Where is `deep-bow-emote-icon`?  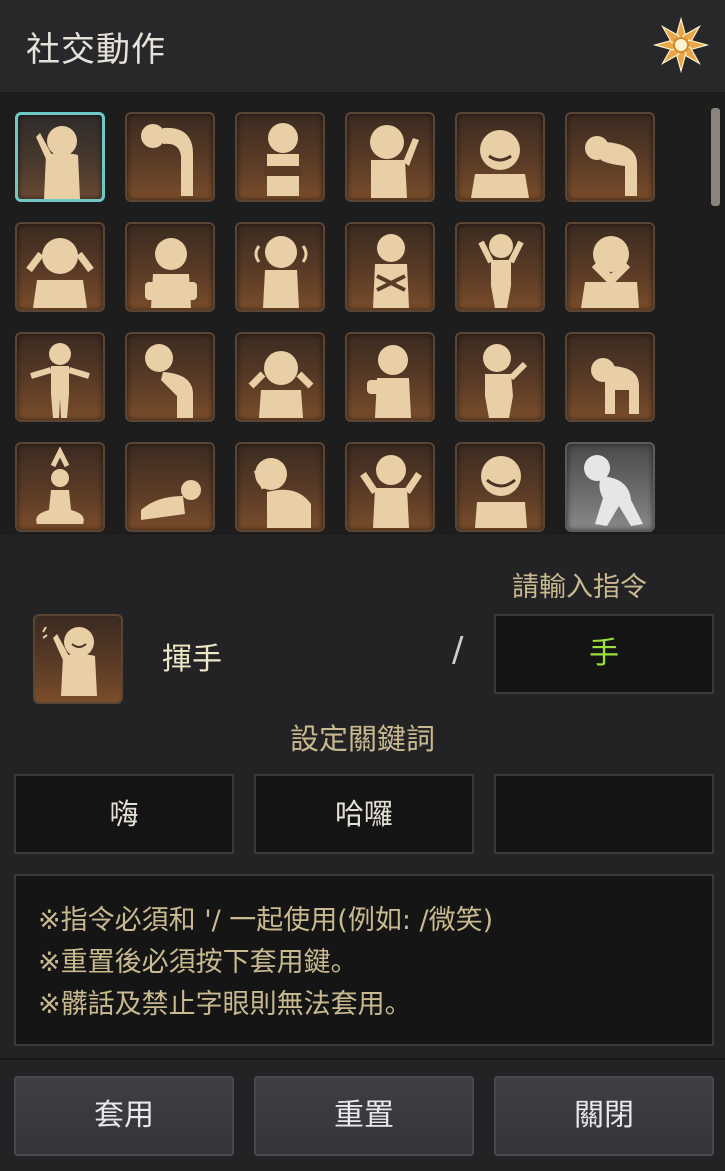 deep-bow-emote-icon is located at coordinates (169, 381).